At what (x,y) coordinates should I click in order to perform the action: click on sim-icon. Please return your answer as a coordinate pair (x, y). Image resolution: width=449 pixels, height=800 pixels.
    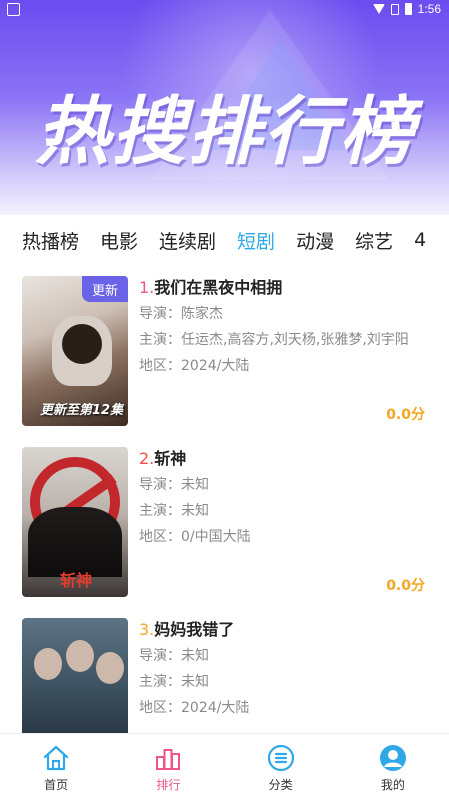
    Looking at the image, I should click on (394, 9).